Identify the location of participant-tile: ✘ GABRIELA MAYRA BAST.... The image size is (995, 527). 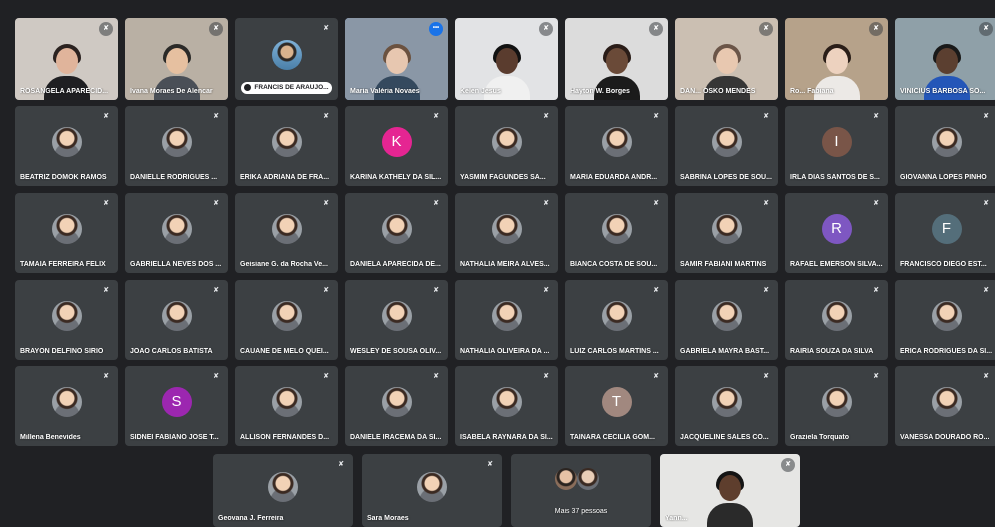
(726, 320).